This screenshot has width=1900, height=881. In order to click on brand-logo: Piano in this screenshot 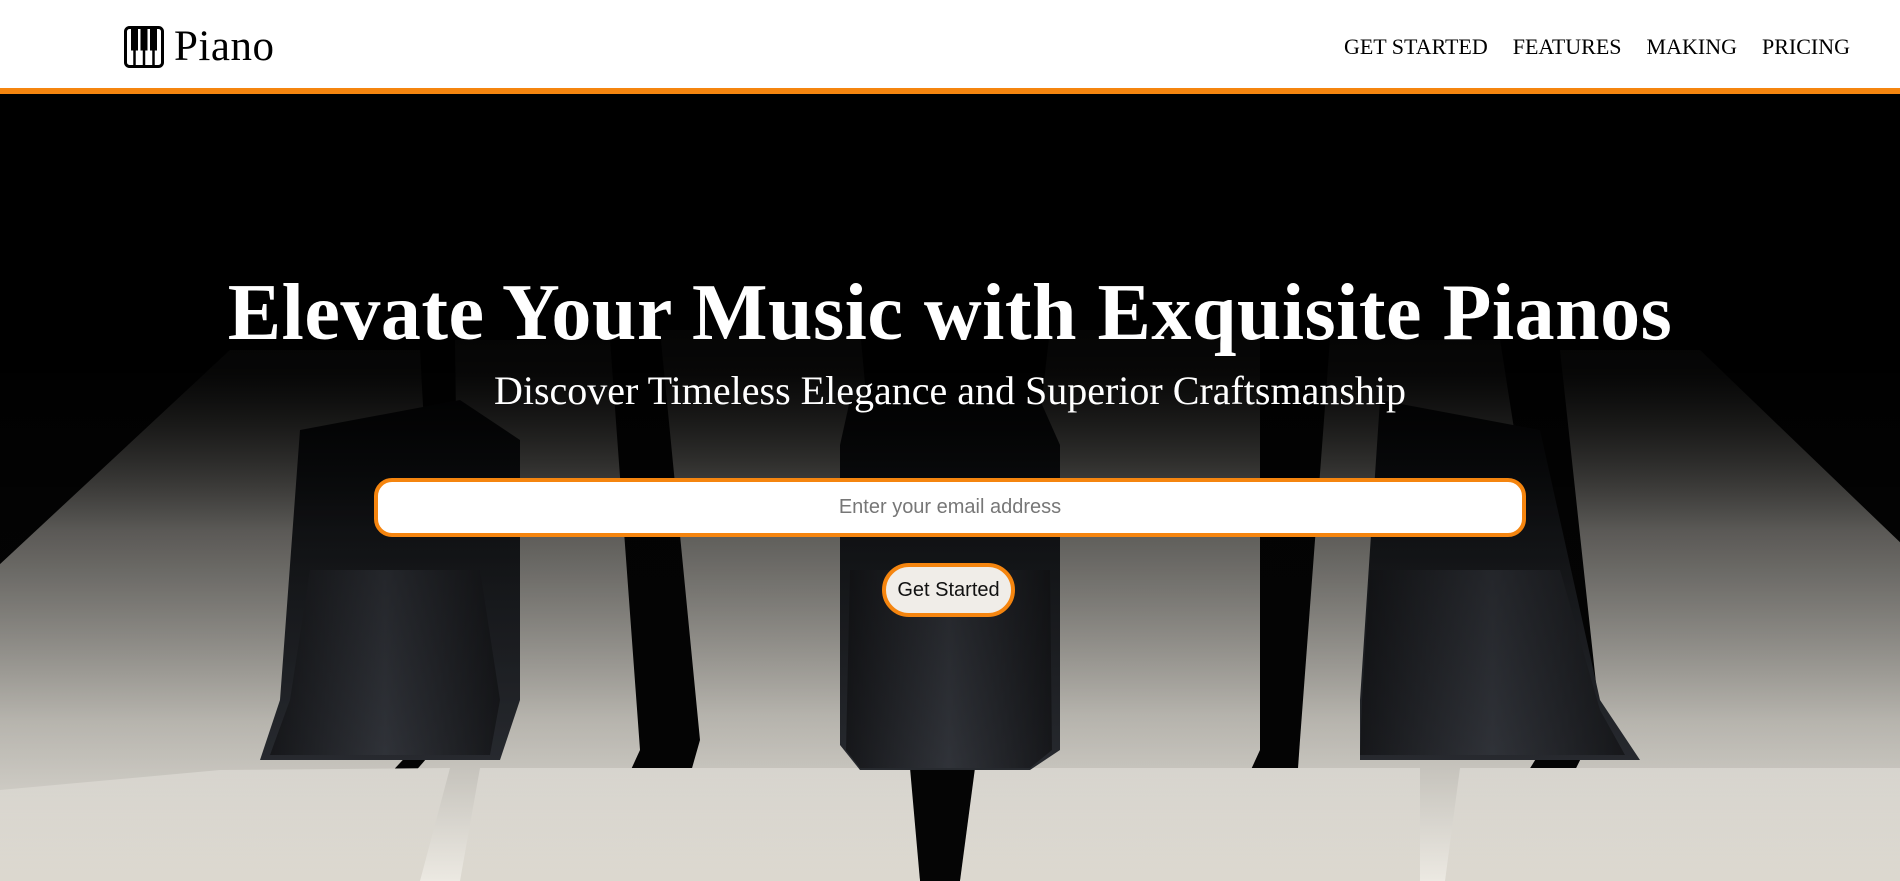, I will do `click(199, 47)`.